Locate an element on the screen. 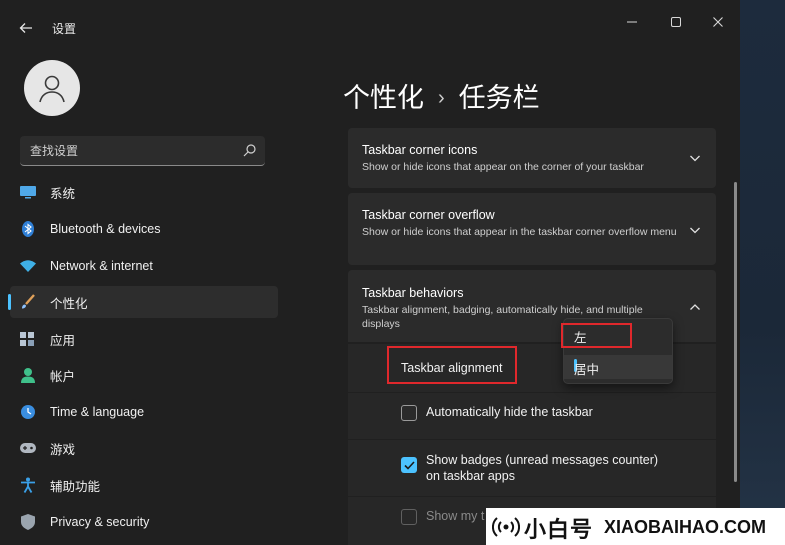  signal-icon is located at coordinates (506, 529).